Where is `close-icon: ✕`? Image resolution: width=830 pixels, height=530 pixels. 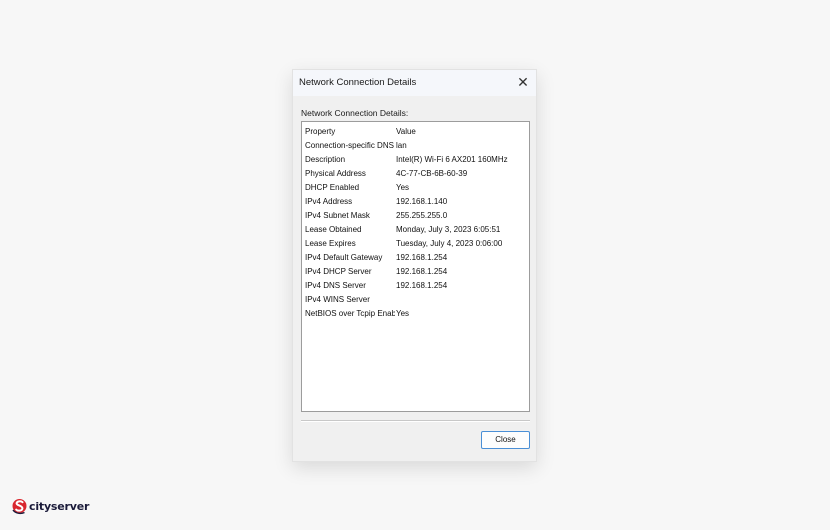 close-icon: ✕ is located at coordinates (523, 82).